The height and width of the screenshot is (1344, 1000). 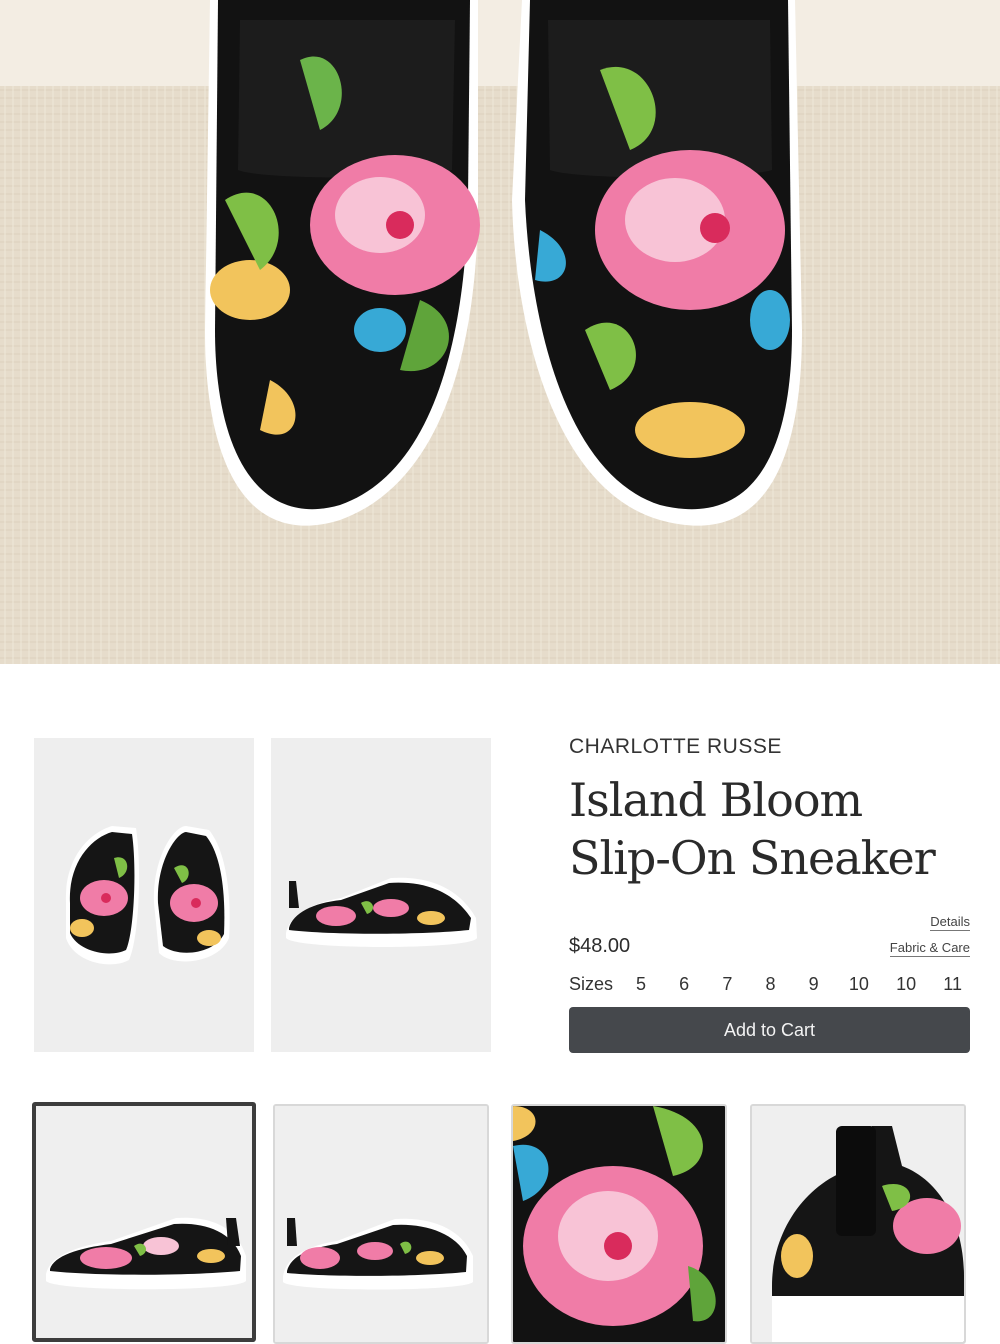 I want to click on thumbnail-side-view, so click(x=381, y=895).